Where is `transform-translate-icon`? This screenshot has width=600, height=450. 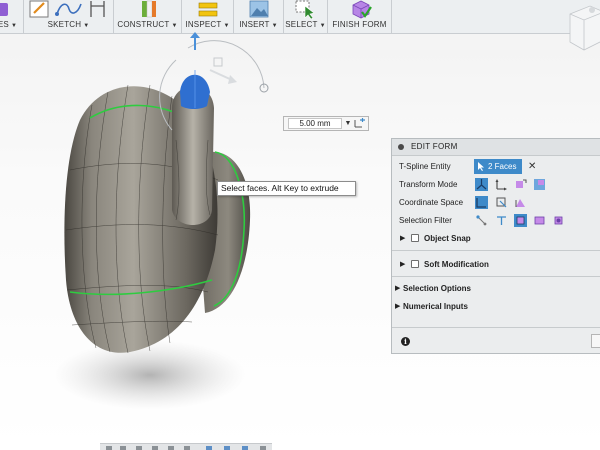 transform-translate-icon is located at coordinates (501, 184).